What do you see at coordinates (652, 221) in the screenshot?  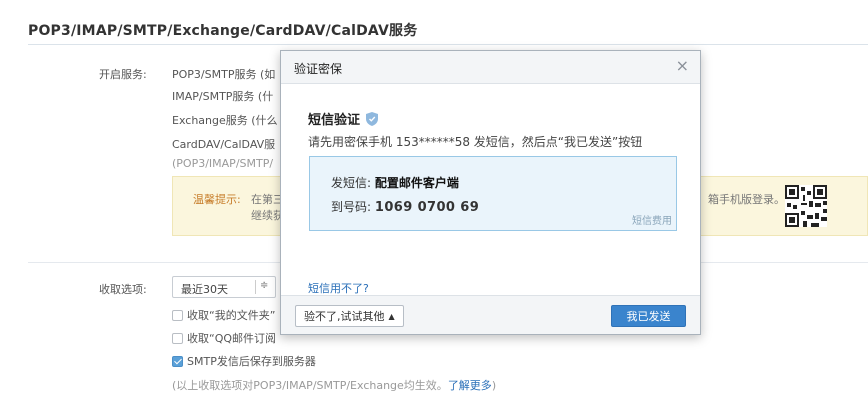 I see `sms-fee-note: 短信费用` at bounding box center [652, 221].